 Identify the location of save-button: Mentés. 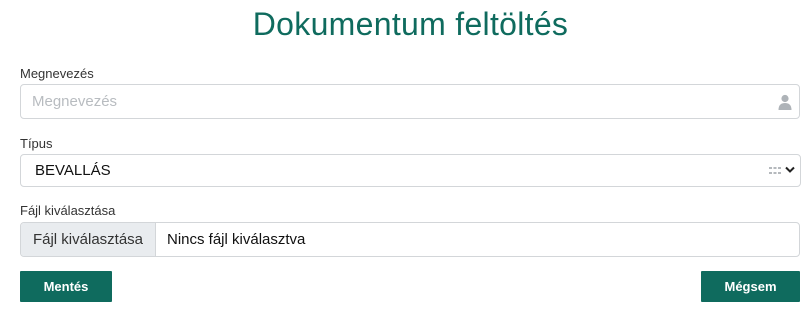
(66, 286).